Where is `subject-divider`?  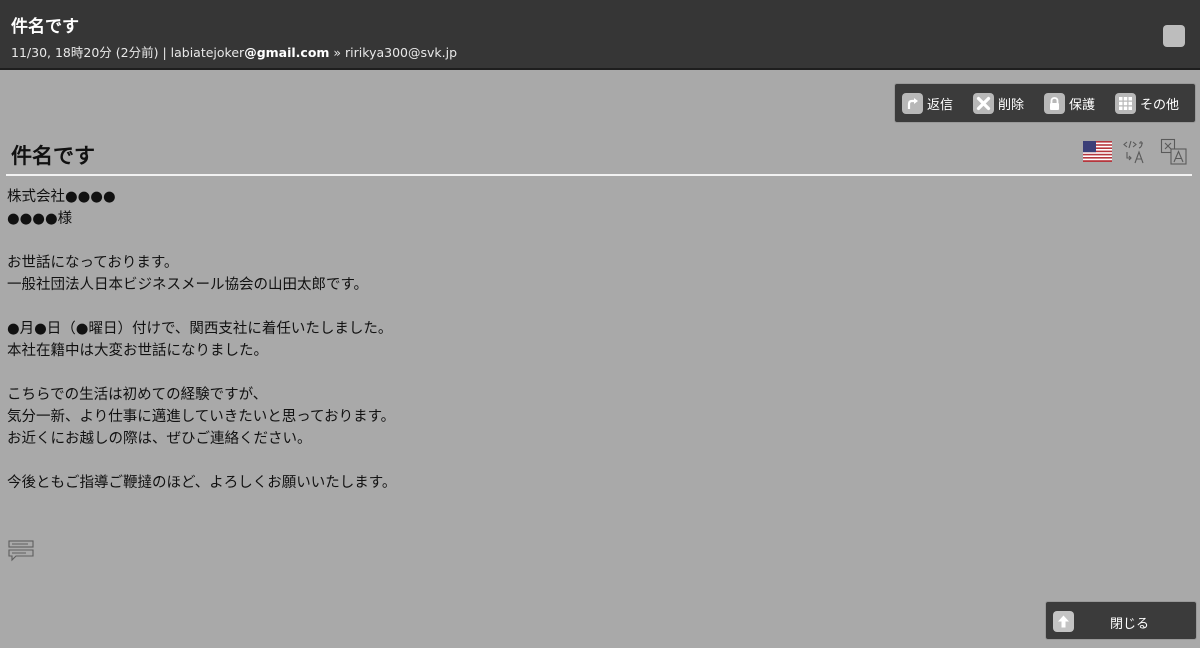 subject-divider is located at coordinates (599, 175).